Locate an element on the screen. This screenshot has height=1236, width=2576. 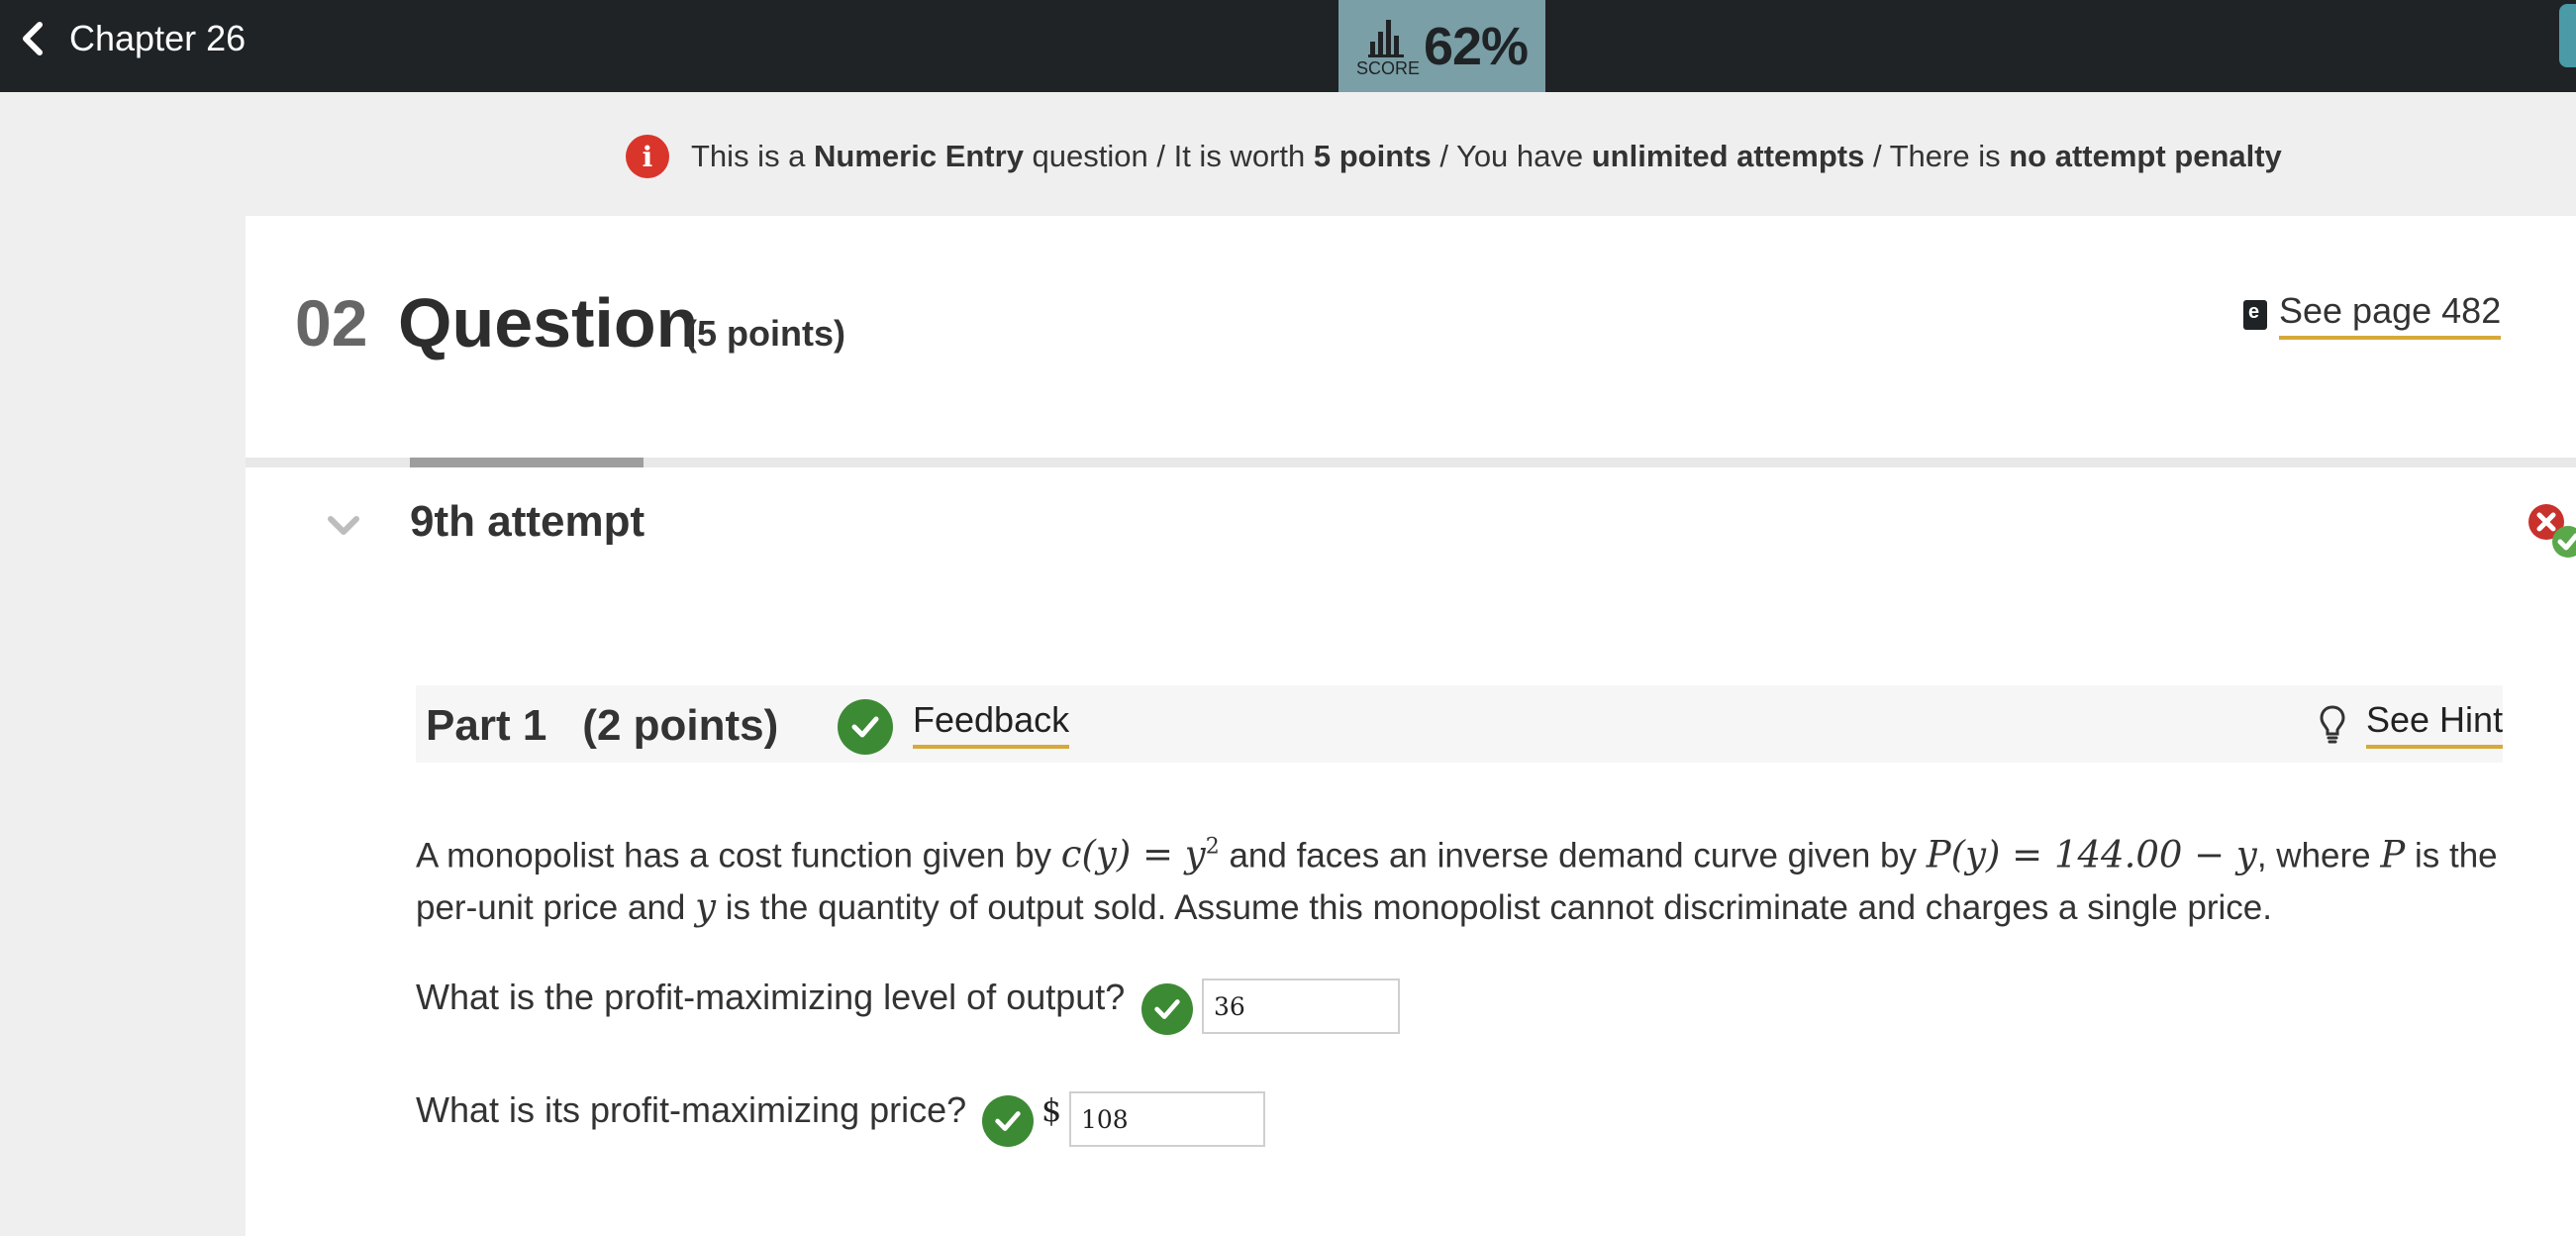
see-hint-link: See Hint is located at coordinates (2411, 724).